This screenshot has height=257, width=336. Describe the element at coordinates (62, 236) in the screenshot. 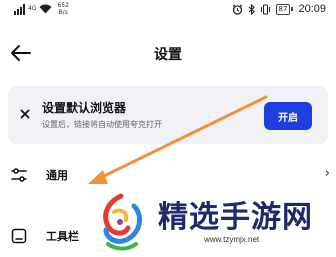

I see `settings-item-label: 工具栏` at that location.